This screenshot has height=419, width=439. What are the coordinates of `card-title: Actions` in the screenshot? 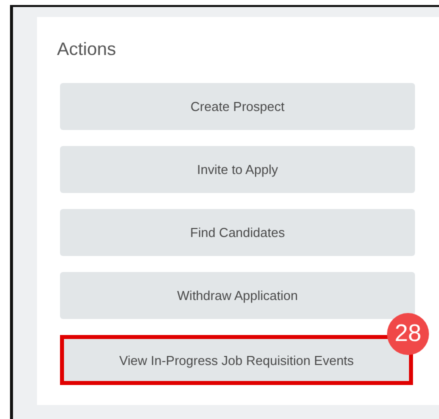 It's located at (87, 50).